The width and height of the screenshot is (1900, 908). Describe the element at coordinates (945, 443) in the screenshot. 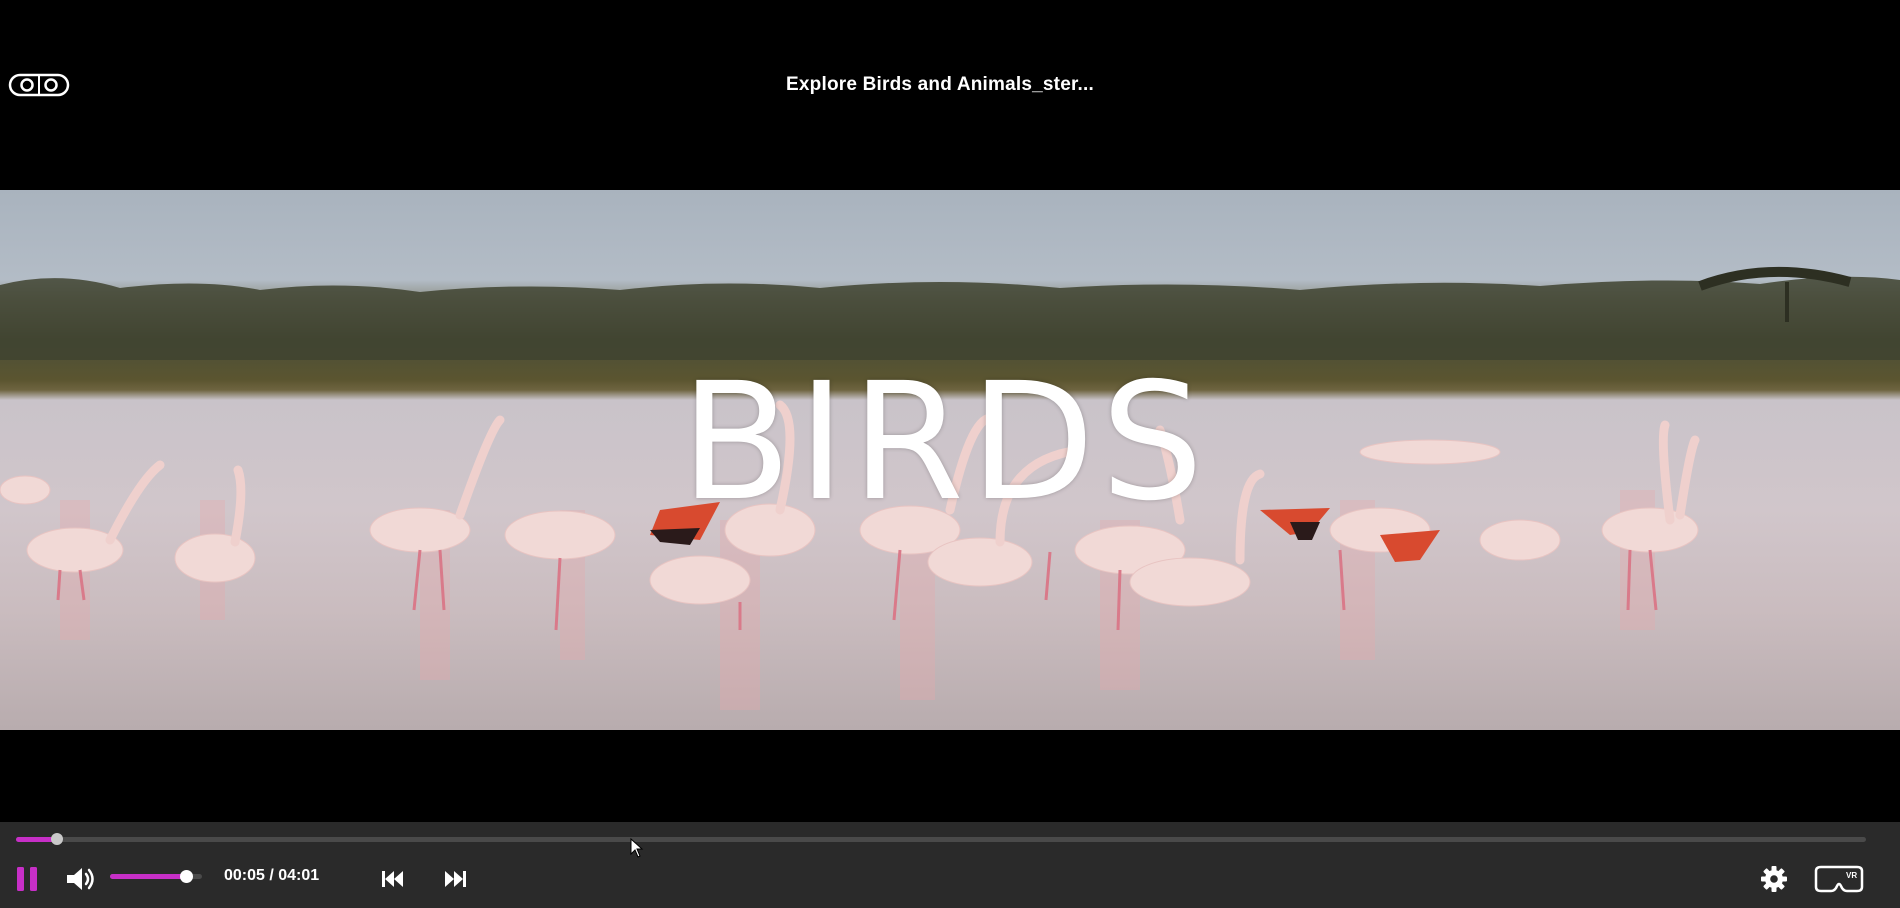

I see `overlay-title: BIRDS` at that location.